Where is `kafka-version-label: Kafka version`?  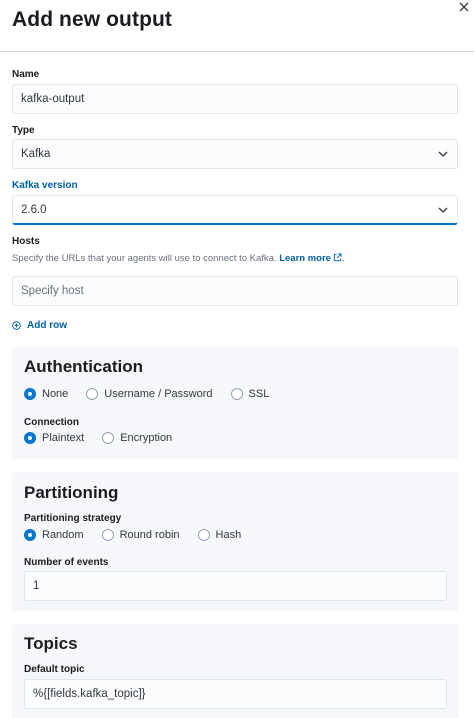 kafka-version-label: Kafka version is located at coordinates (45, 185).